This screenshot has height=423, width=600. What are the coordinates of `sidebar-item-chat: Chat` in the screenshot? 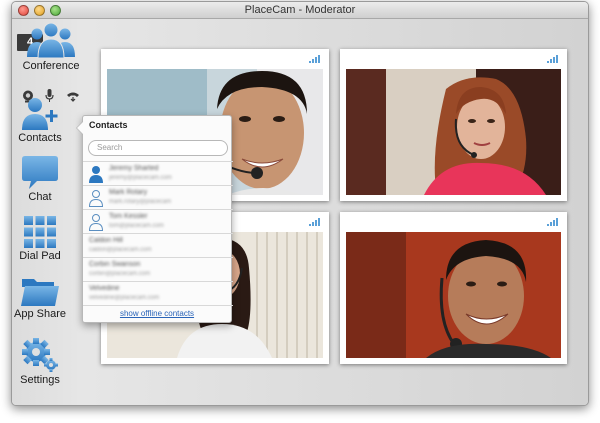 It's located at (44, 178).